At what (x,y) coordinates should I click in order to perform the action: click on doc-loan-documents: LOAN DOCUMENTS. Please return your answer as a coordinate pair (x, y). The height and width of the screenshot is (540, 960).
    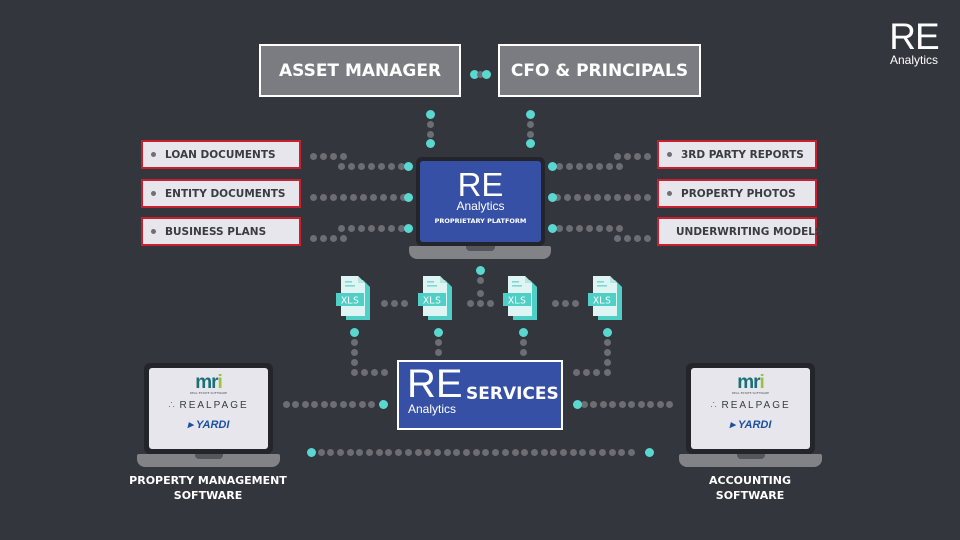
    Looking at the image, I should click on (221, 154).